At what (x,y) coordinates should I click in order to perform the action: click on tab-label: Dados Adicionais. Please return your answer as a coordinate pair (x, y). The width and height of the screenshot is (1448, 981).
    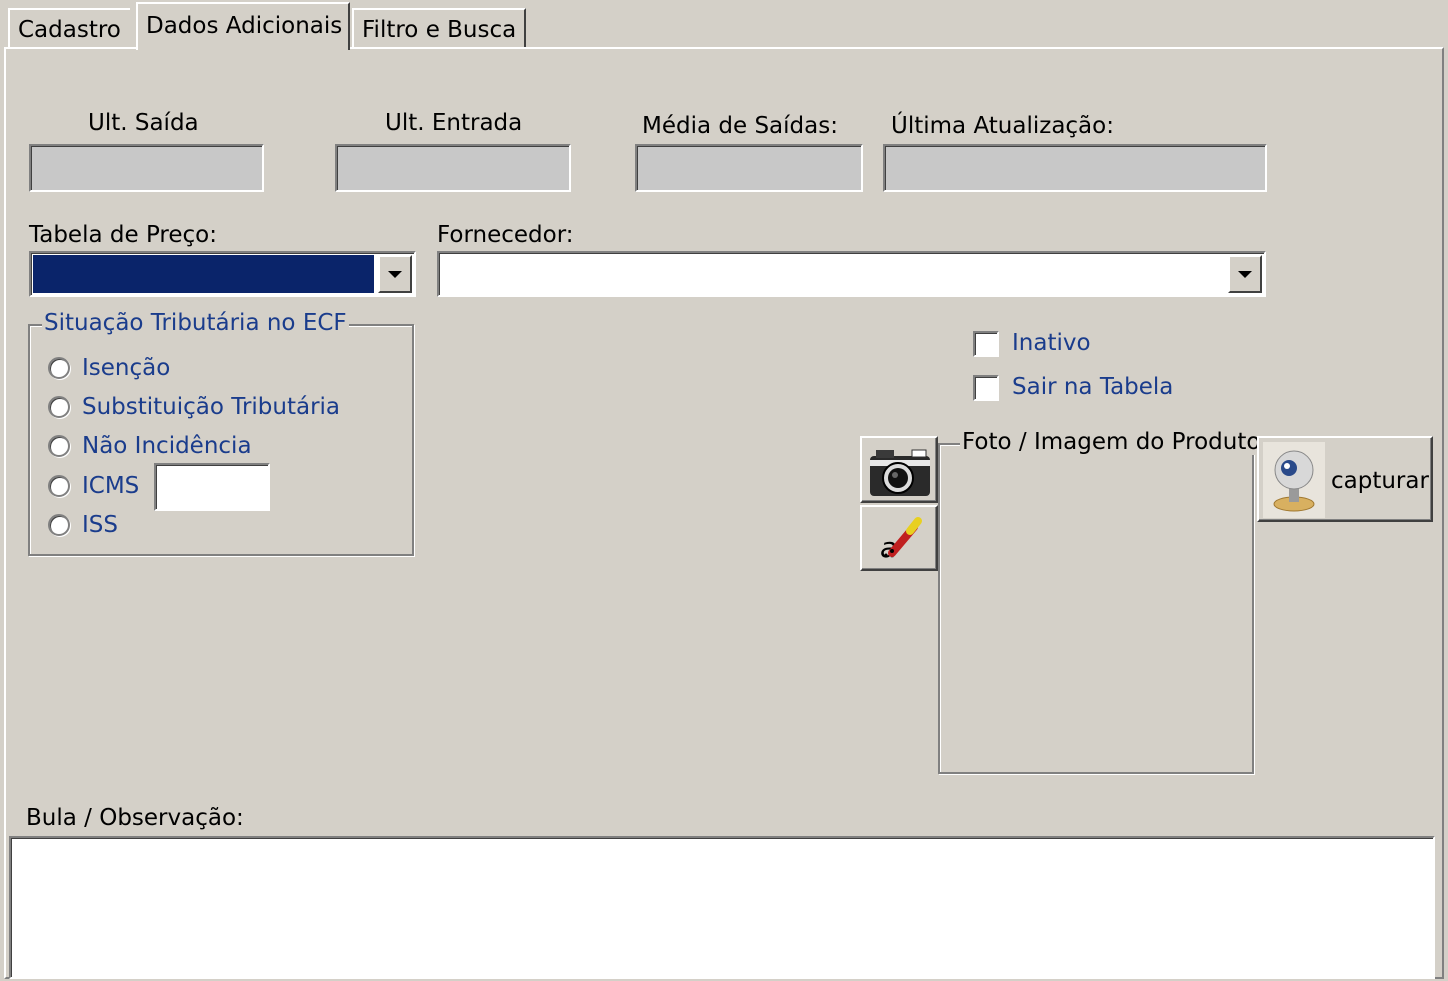
    Looking at the image, I should click on (244, 26).